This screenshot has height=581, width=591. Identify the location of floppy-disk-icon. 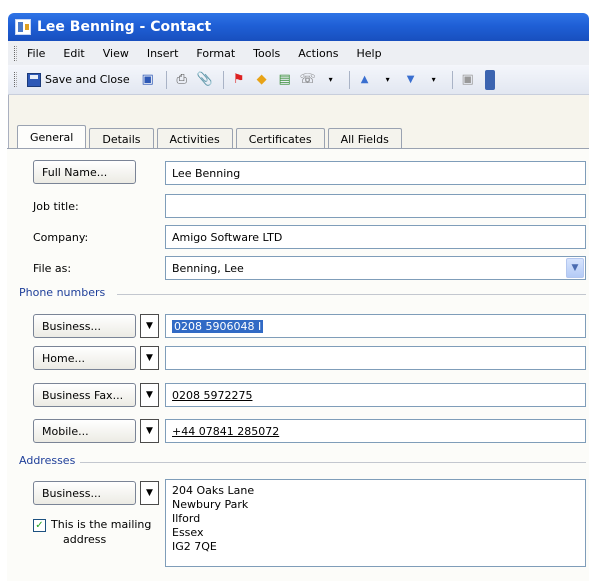
(34, 79).